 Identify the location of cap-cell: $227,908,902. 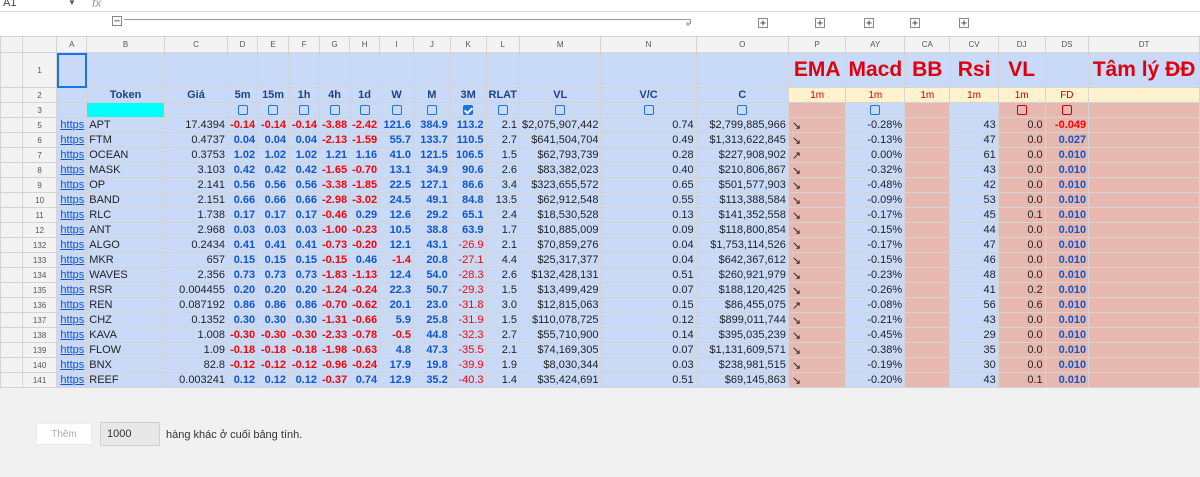
(742, 155).